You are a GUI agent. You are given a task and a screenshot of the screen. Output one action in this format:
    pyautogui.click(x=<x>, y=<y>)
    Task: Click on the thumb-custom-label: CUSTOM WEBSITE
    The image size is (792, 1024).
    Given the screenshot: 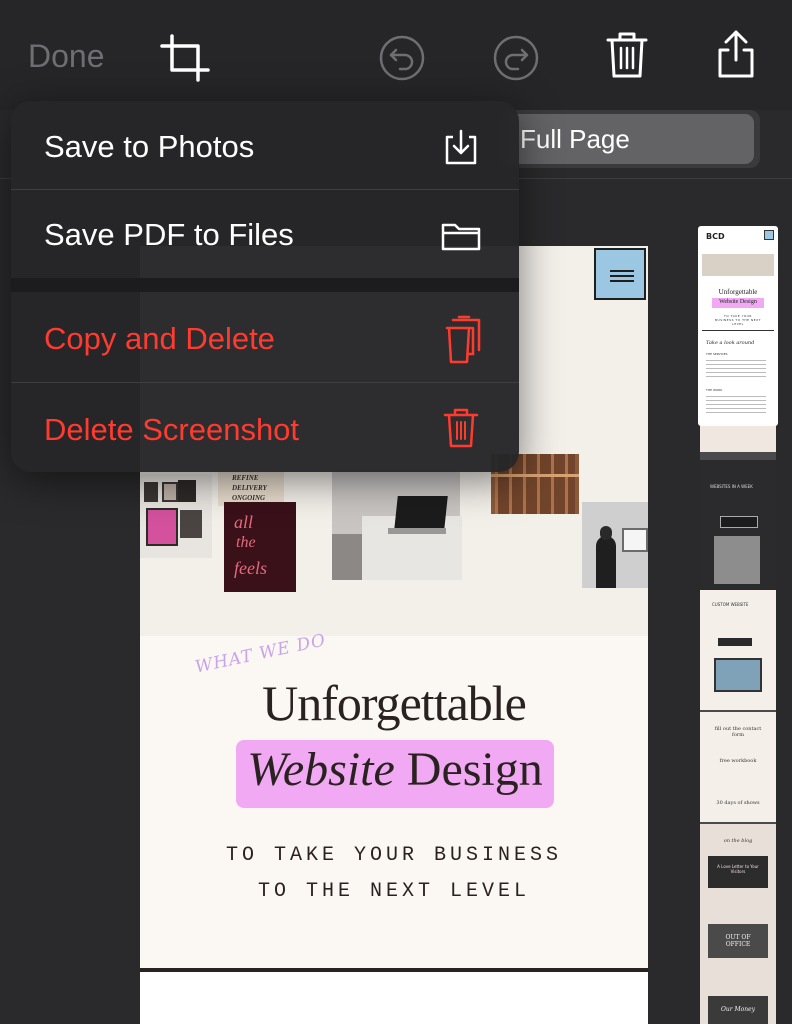 What is the action you would take?
    pyautogui.click(x=730, y=604)
    